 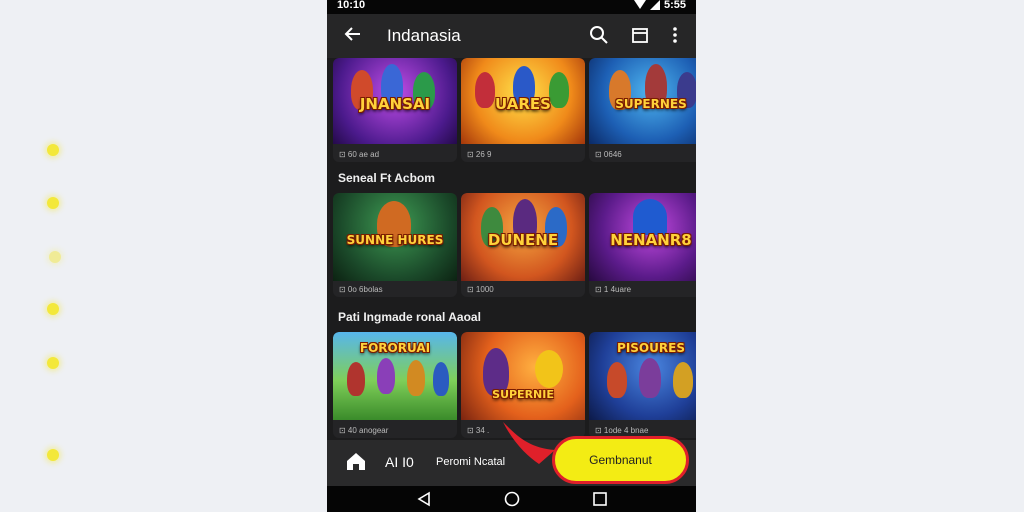 I want to click on cta-button: Gembnanut, so click(x=620, y=460).